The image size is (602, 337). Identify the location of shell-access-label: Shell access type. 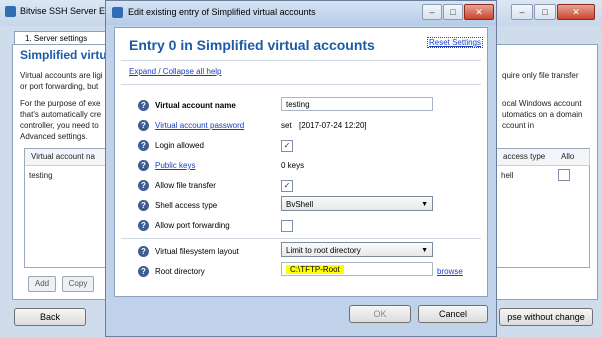
(186, 205).